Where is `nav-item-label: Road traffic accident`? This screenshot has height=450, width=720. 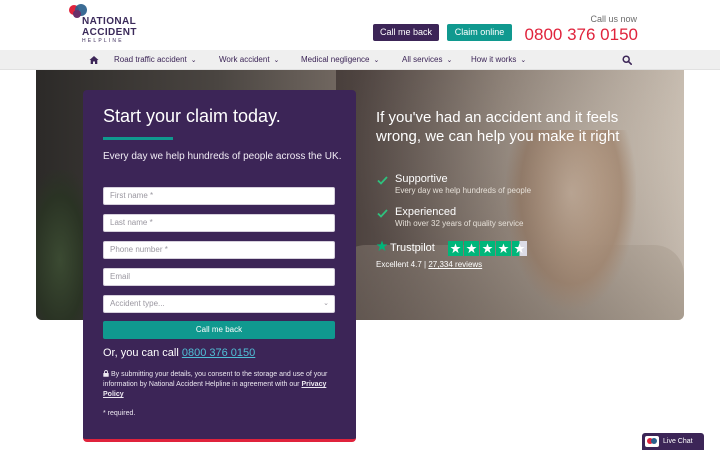
nav-item-label: Road traffic accident is located at coordinates (150, 59).